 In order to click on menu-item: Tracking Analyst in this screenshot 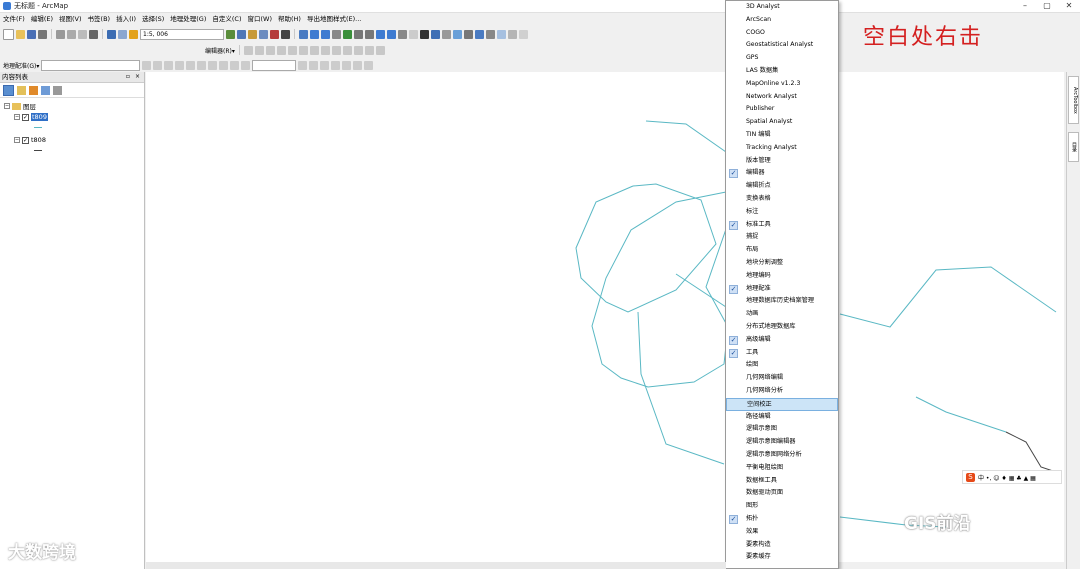, I will do `click(782, 148)`.